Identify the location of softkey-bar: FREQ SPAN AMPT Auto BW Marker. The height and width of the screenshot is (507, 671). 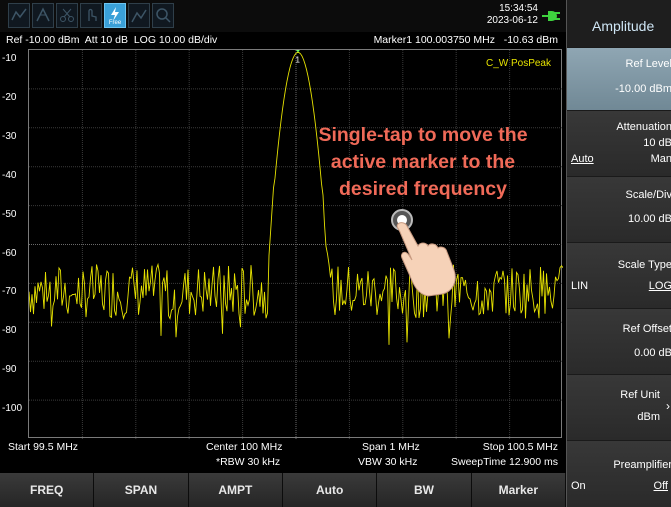
(283, 490).